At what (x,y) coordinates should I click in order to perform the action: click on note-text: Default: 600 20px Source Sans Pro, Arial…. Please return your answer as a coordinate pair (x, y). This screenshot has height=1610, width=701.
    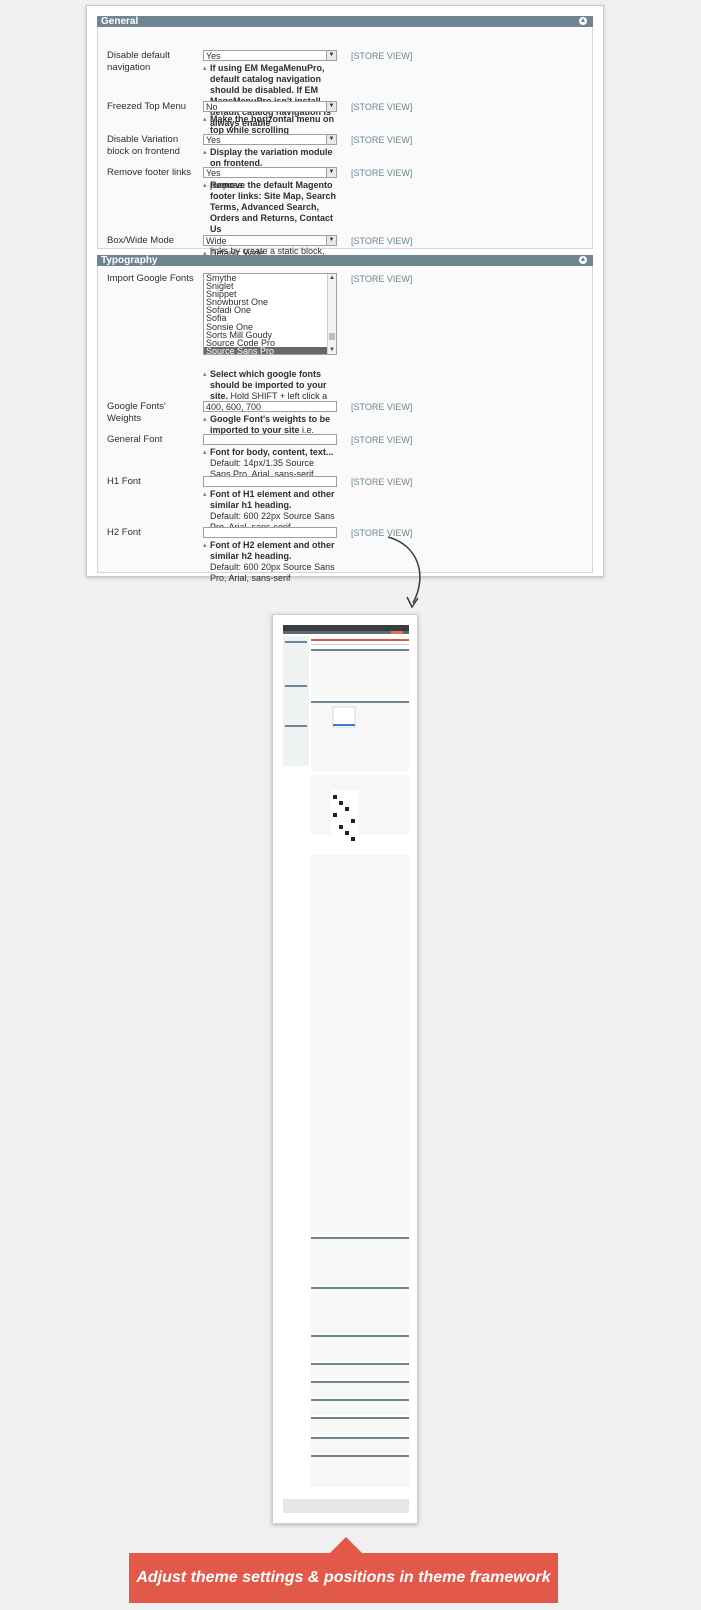
    Looking at the image, I should click on (272, 572).